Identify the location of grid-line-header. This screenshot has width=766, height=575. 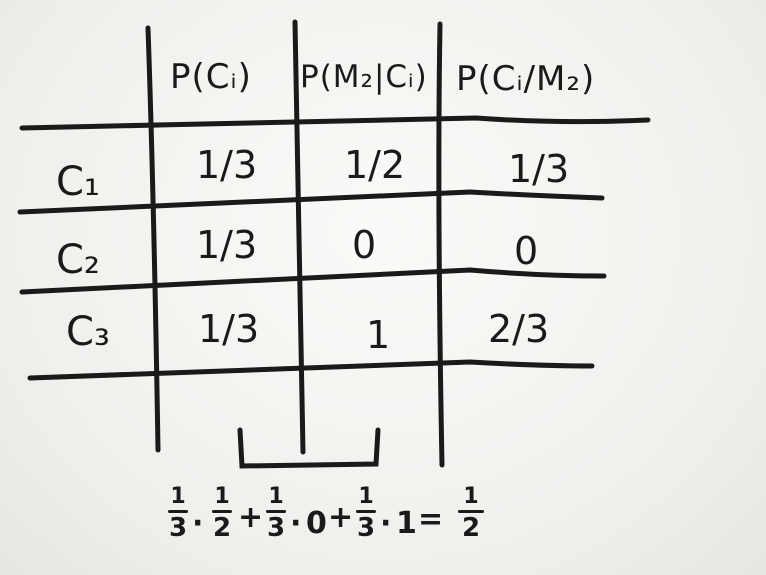
(335, 123).